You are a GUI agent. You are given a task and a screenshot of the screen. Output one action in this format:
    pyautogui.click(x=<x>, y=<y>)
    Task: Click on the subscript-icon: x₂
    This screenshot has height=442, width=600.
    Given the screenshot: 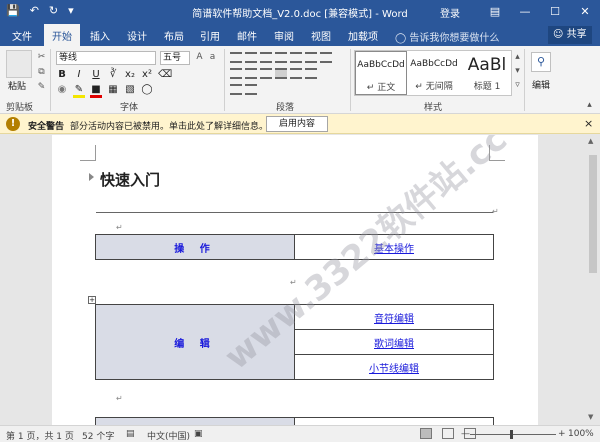 What is the action you would take?
    pyautogui.click(x=130, y=74)
    